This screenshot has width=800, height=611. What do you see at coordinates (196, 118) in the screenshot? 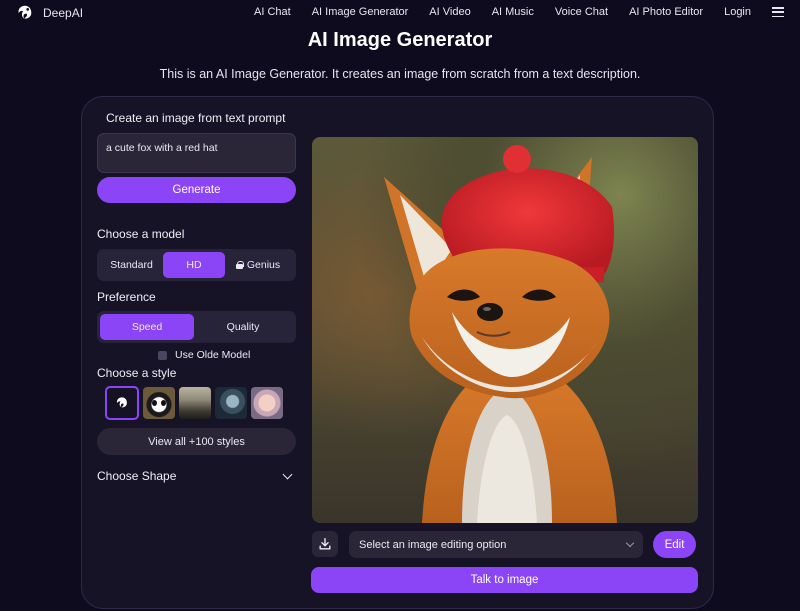
I see `prompt-section-title: Create an image from text prompt` at bounding box center [196, 118].